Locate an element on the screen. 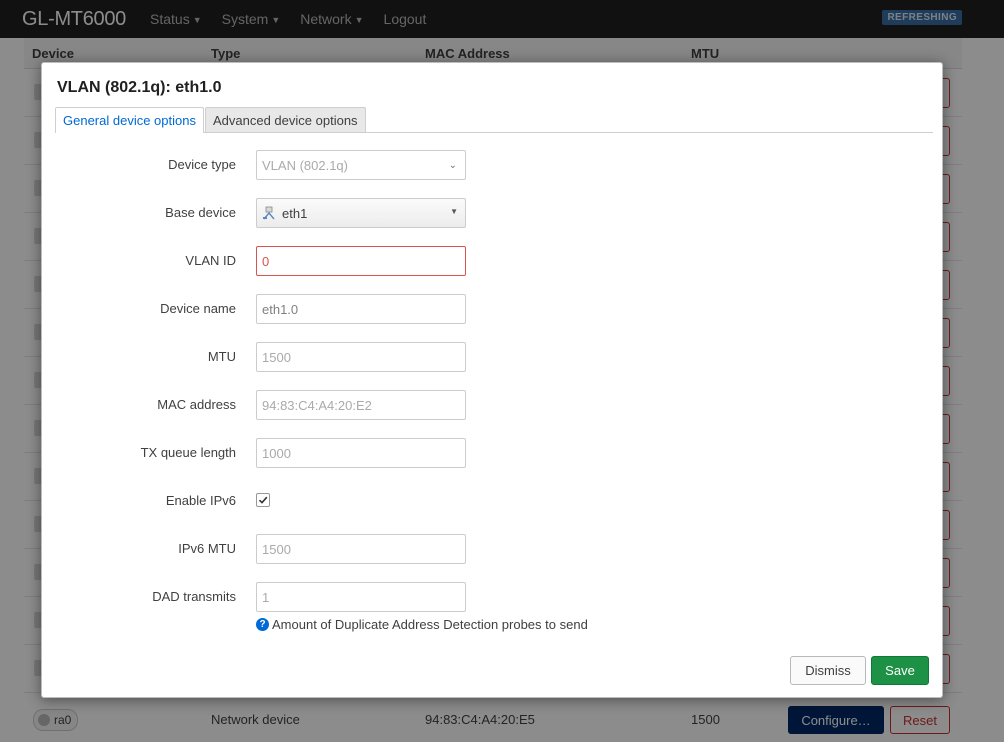 The width and height of the screenshot is (1004, 742). base-device-dropdown: eth1 ▼ is located at coordinates (361, 213).